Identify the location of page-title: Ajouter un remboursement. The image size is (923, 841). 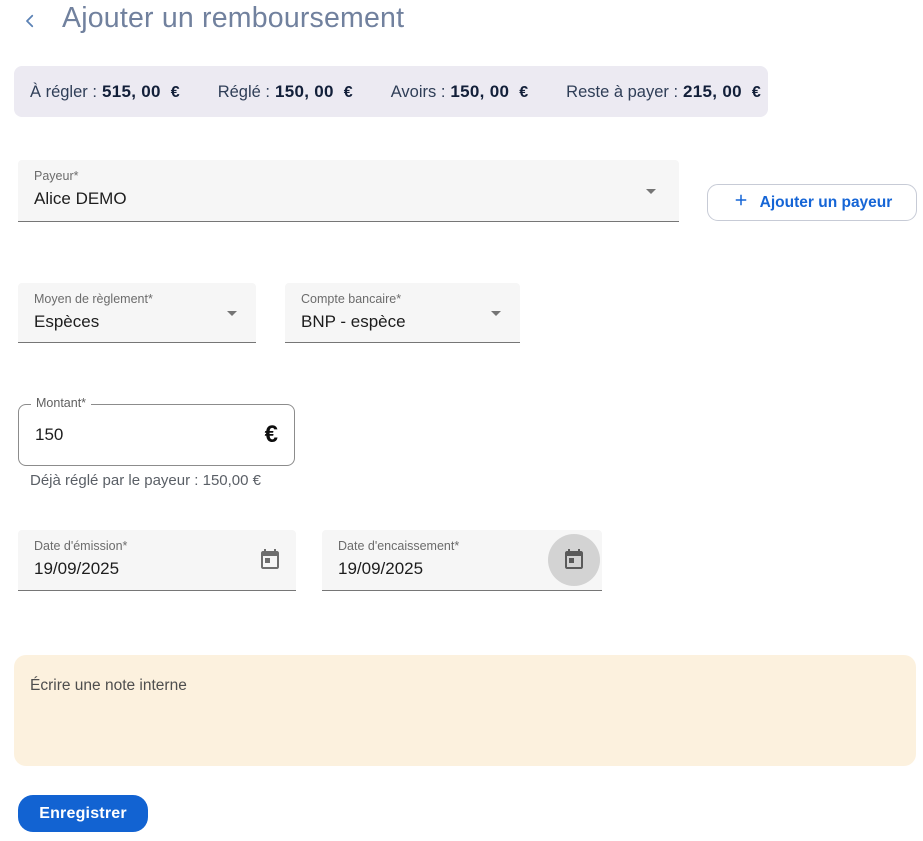
(233, 18).